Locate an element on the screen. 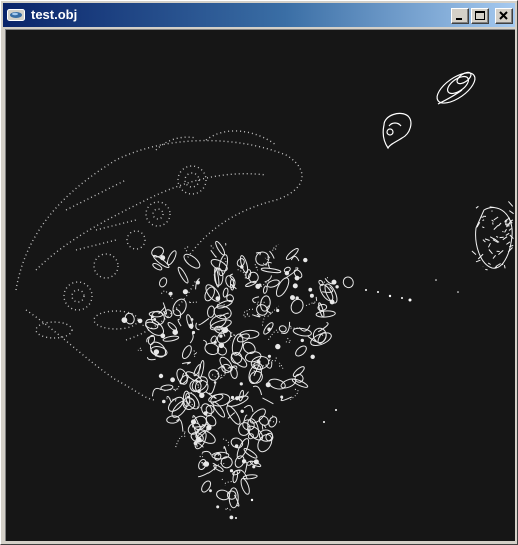 This screenshot has width=518, height=545. app-window-icon is located at coordinates (16, 15).